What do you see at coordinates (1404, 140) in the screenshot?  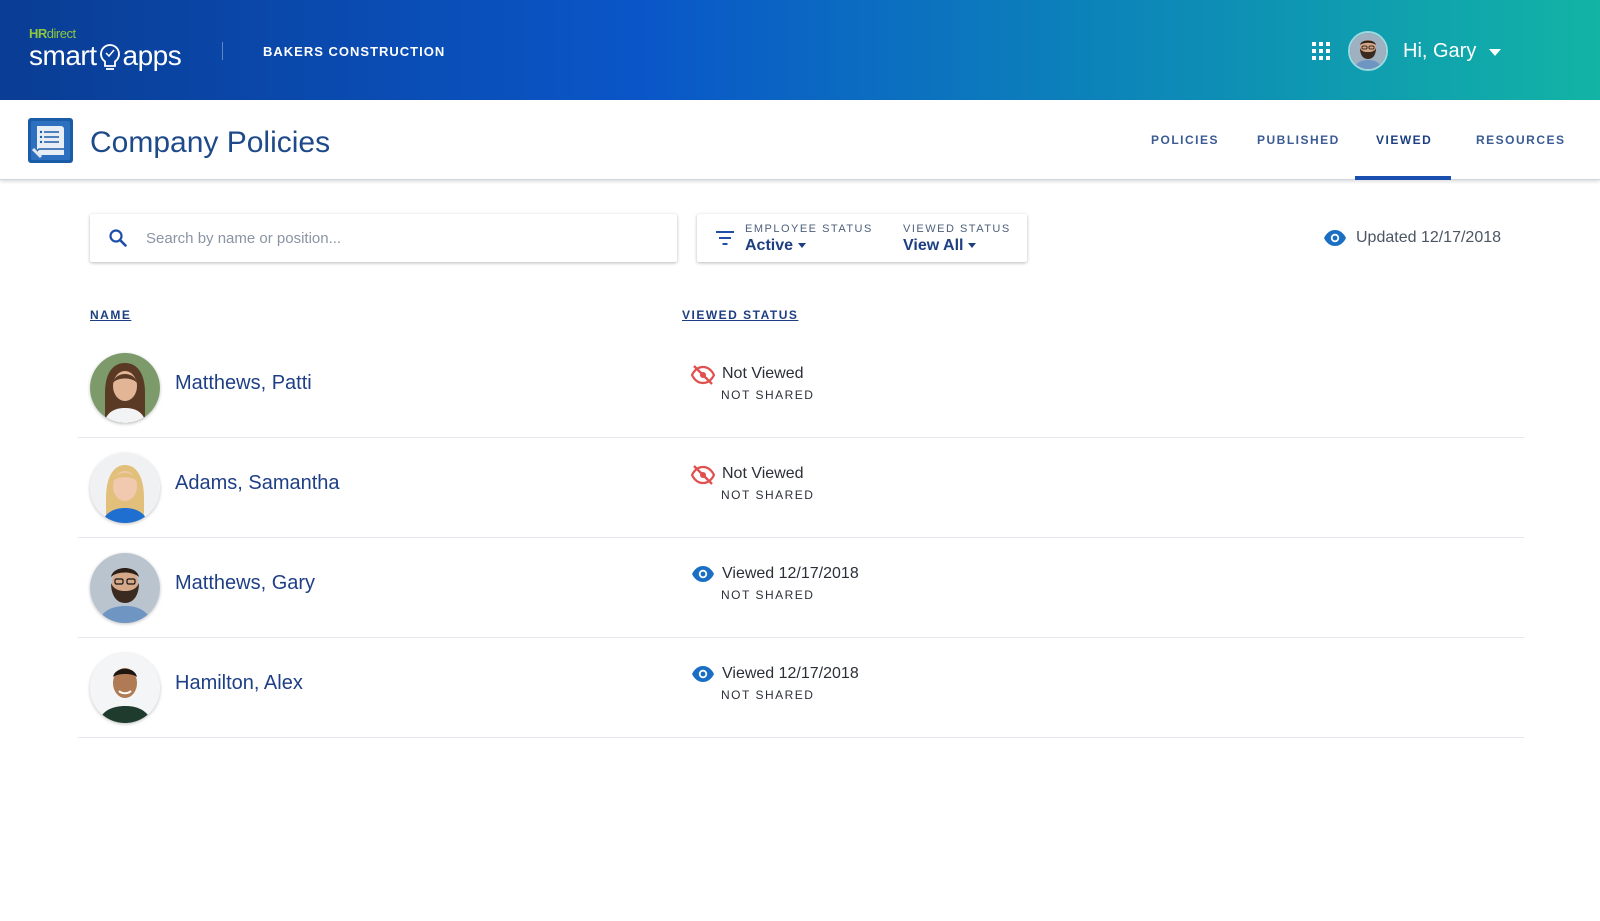 I see `tab-viewed: VIEWED` at bounding box center [1404, 140].